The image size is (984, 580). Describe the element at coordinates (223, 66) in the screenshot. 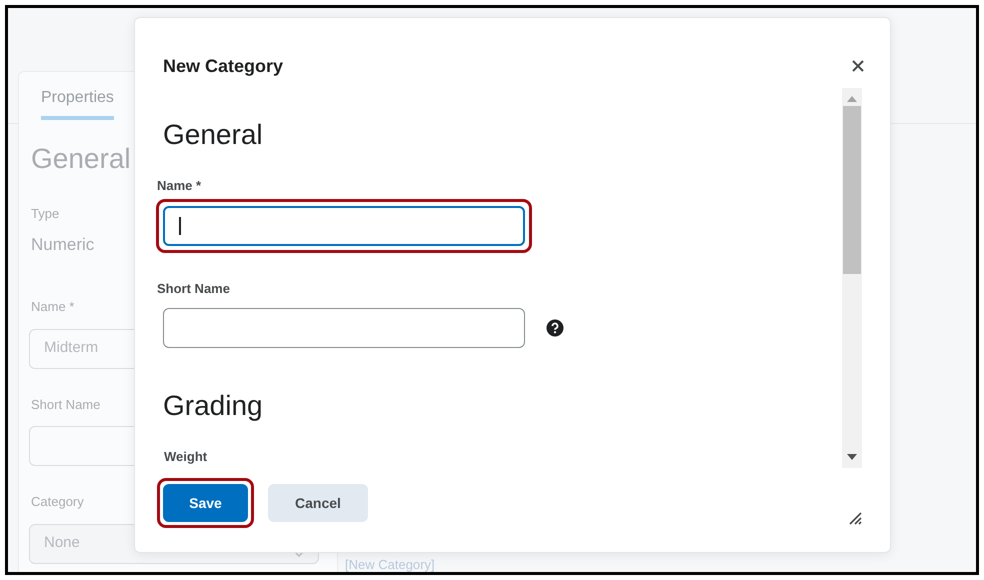

I see `dialog-title: New Category` at that location.